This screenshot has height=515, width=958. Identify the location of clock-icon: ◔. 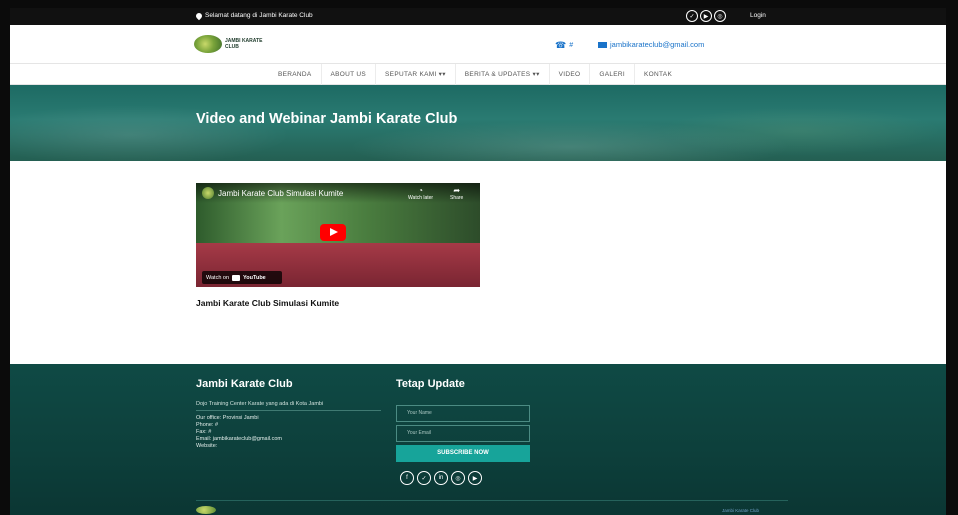
(420, 190).